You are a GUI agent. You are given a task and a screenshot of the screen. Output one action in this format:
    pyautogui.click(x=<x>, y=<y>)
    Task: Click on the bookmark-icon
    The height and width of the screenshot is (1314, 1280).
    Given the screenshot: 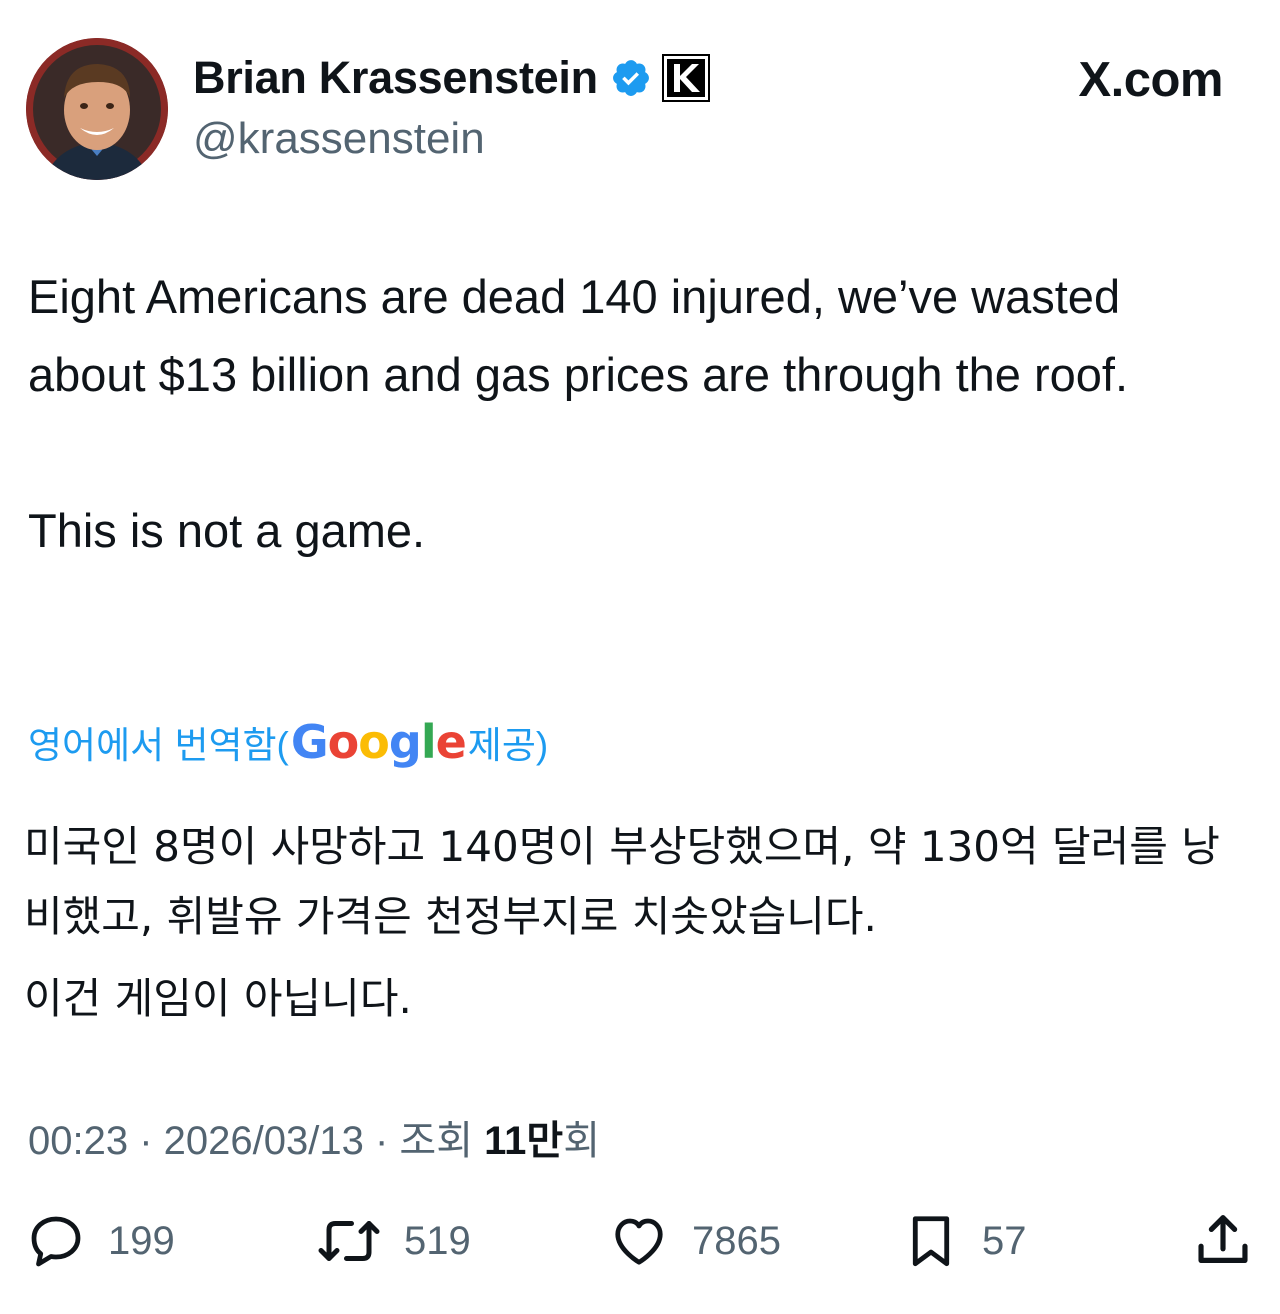 What is the action you would take?
    pyautogui.click(x=931, y=1241)
    